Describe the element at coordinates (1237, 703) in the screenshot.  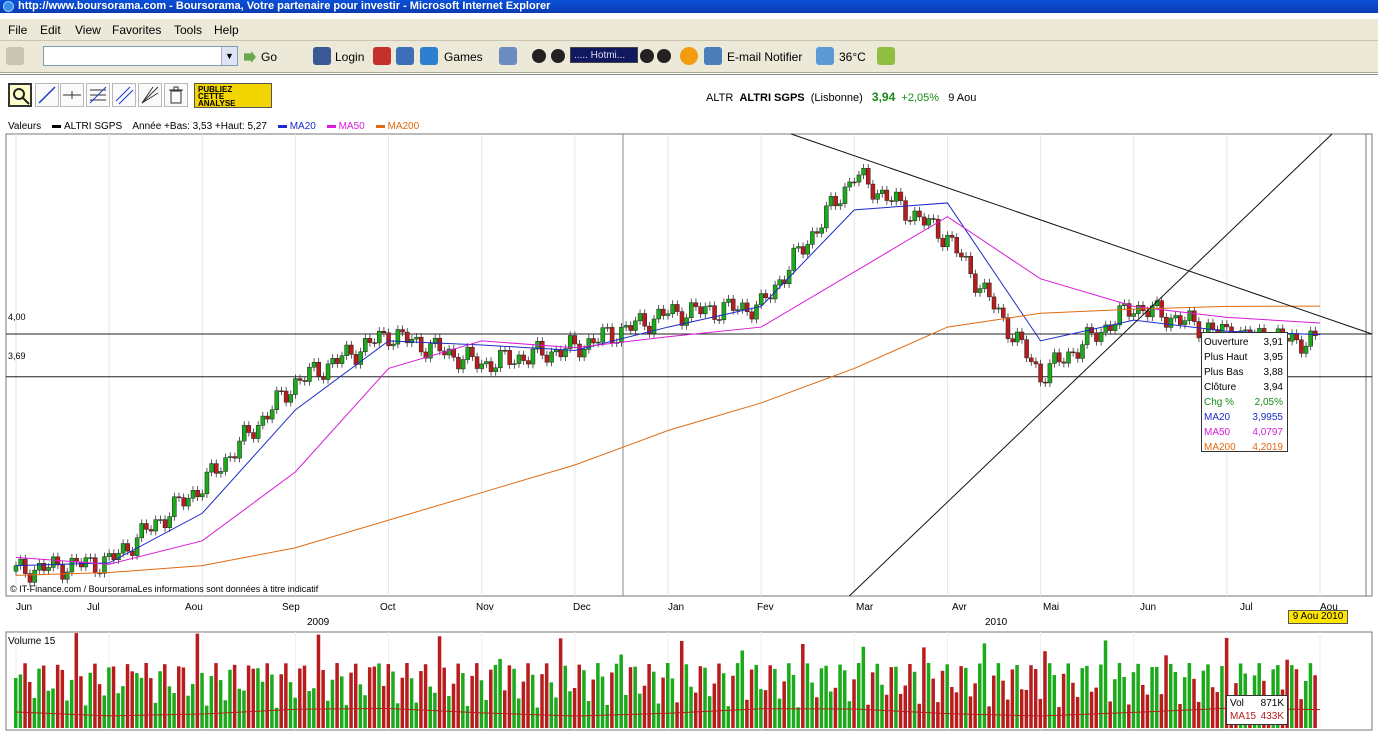
I see `vol-label: Vol` at that location.